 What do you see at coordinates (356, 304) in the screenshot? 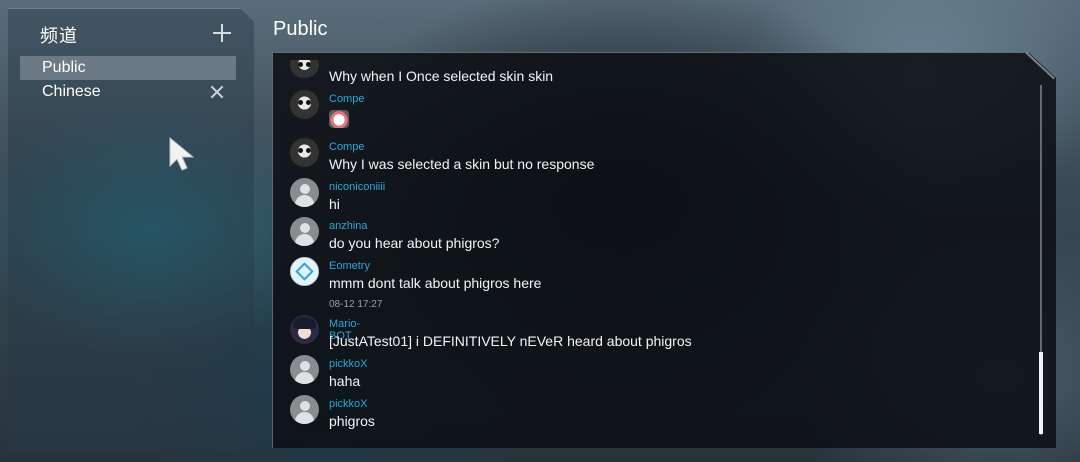
I see `message-timestamp: 08-12 17:27` at bounding box center [356, 304].